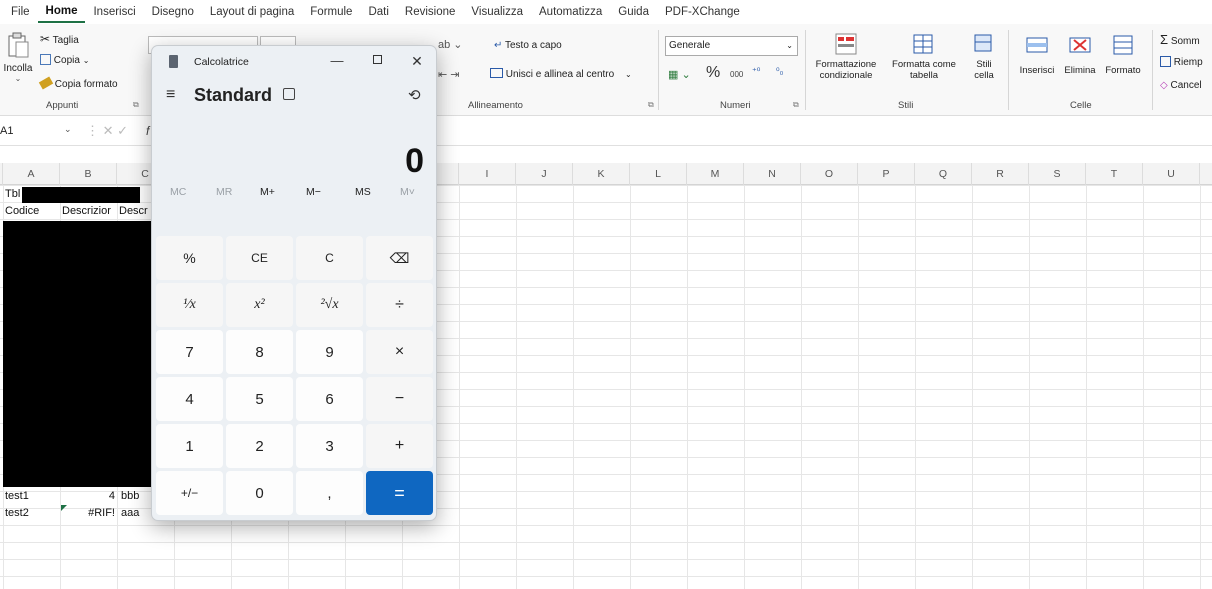 Image resolution: width=1212 pixels, height=589 pixels. What do you see at coordinates (289, 94) in the screenshot?
I see `keep-on-top-icon` at bounding box center [289, 94].